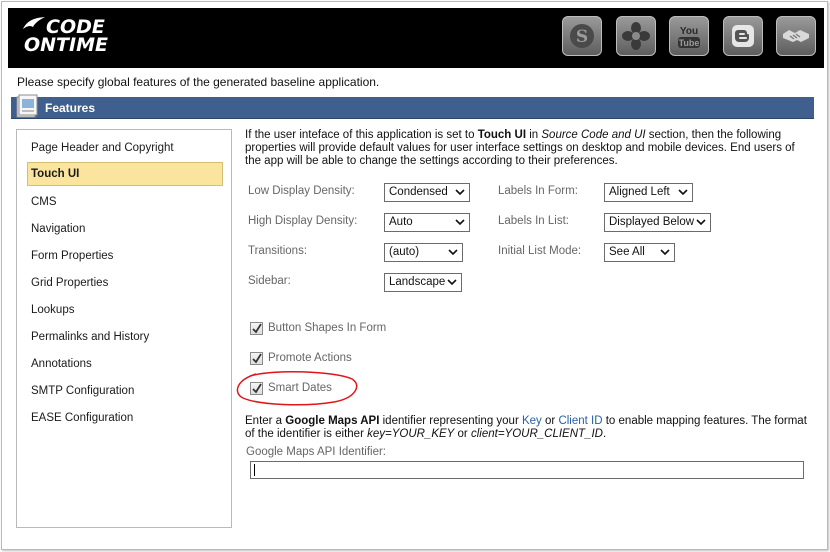 This screenshot has height=552, width=830. I want to click on initial-list-mode-label: Initial List Mode:, so click(540, 251).